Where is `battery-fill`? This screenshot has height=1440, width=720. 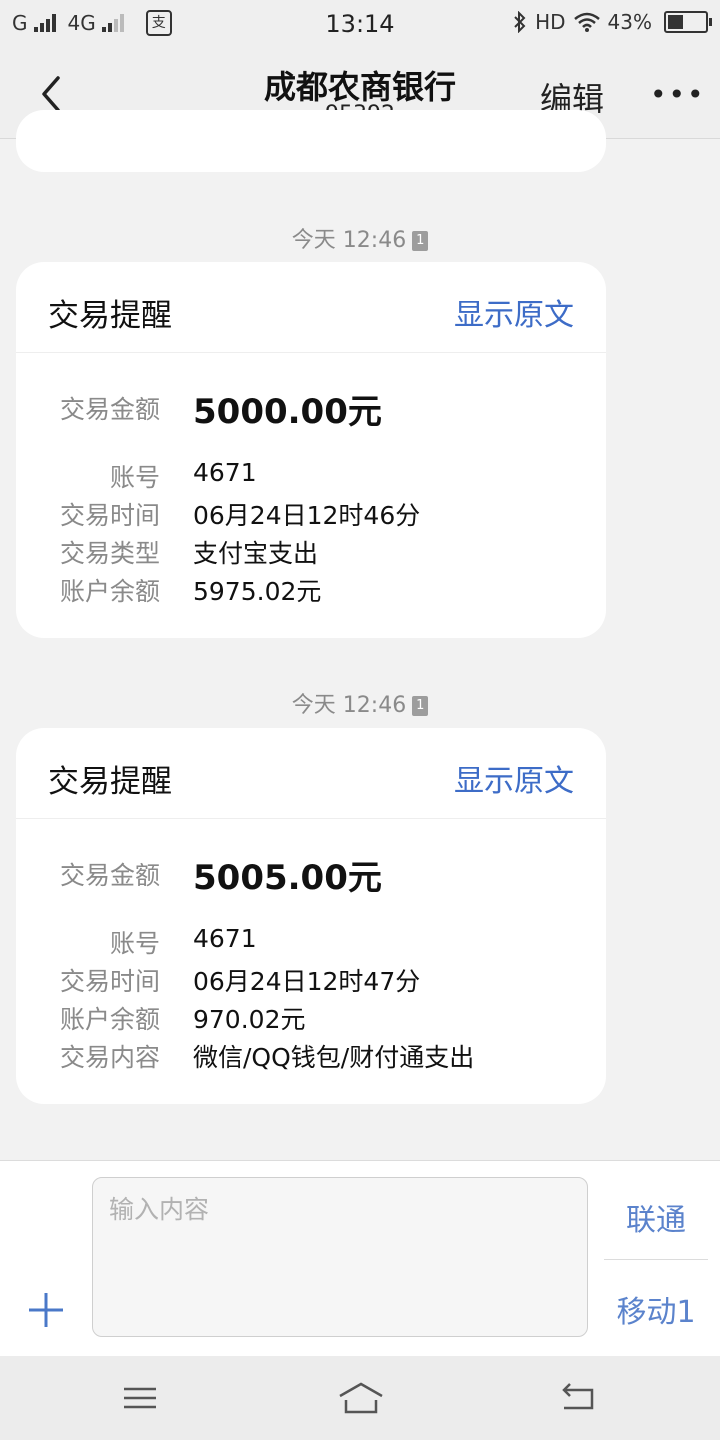
battery-fill is located at coordinates (675, 22).